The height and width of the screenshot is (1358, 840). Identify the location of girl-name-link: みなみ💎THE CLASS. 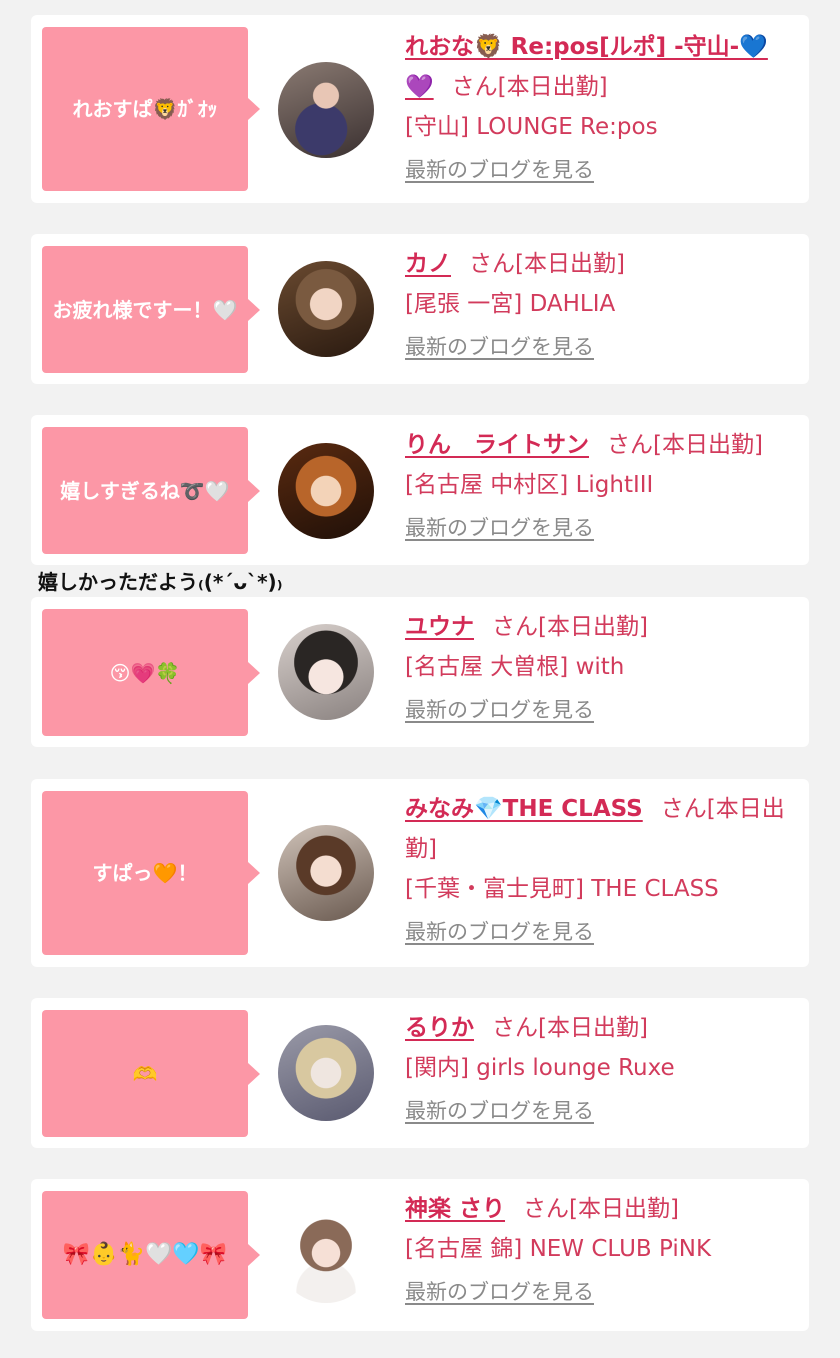
(524, 809).